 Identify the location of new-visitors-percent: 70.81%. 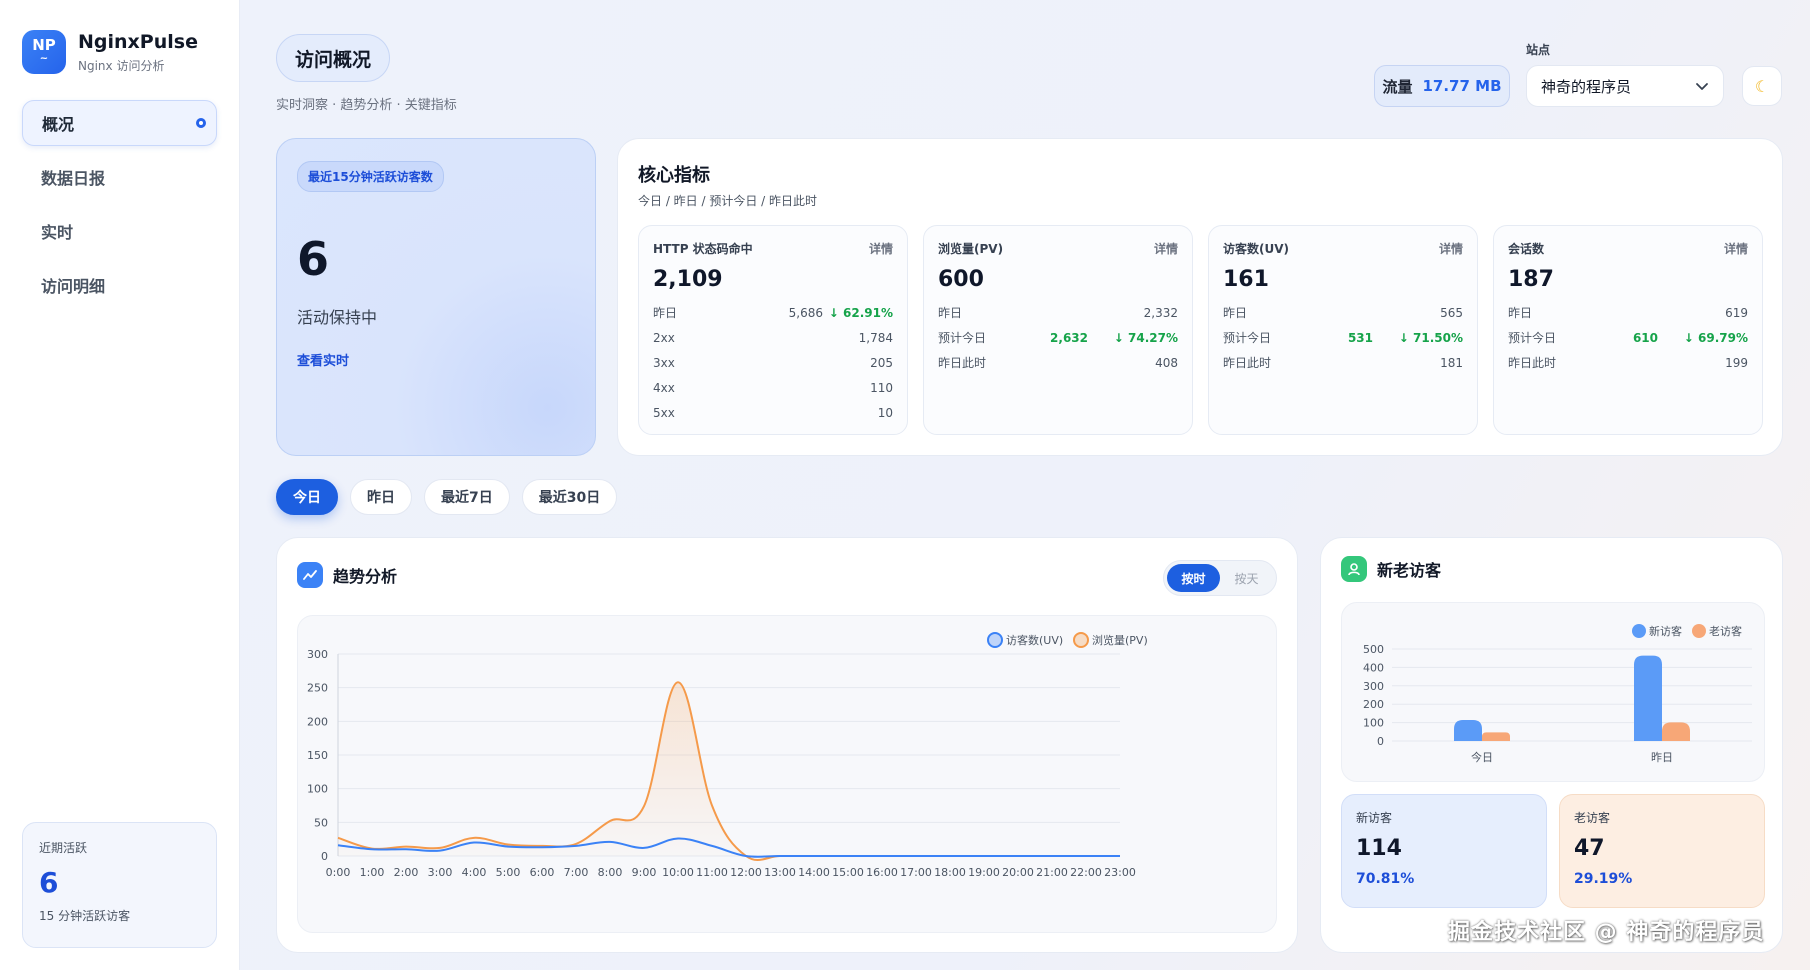
(1385, 879).